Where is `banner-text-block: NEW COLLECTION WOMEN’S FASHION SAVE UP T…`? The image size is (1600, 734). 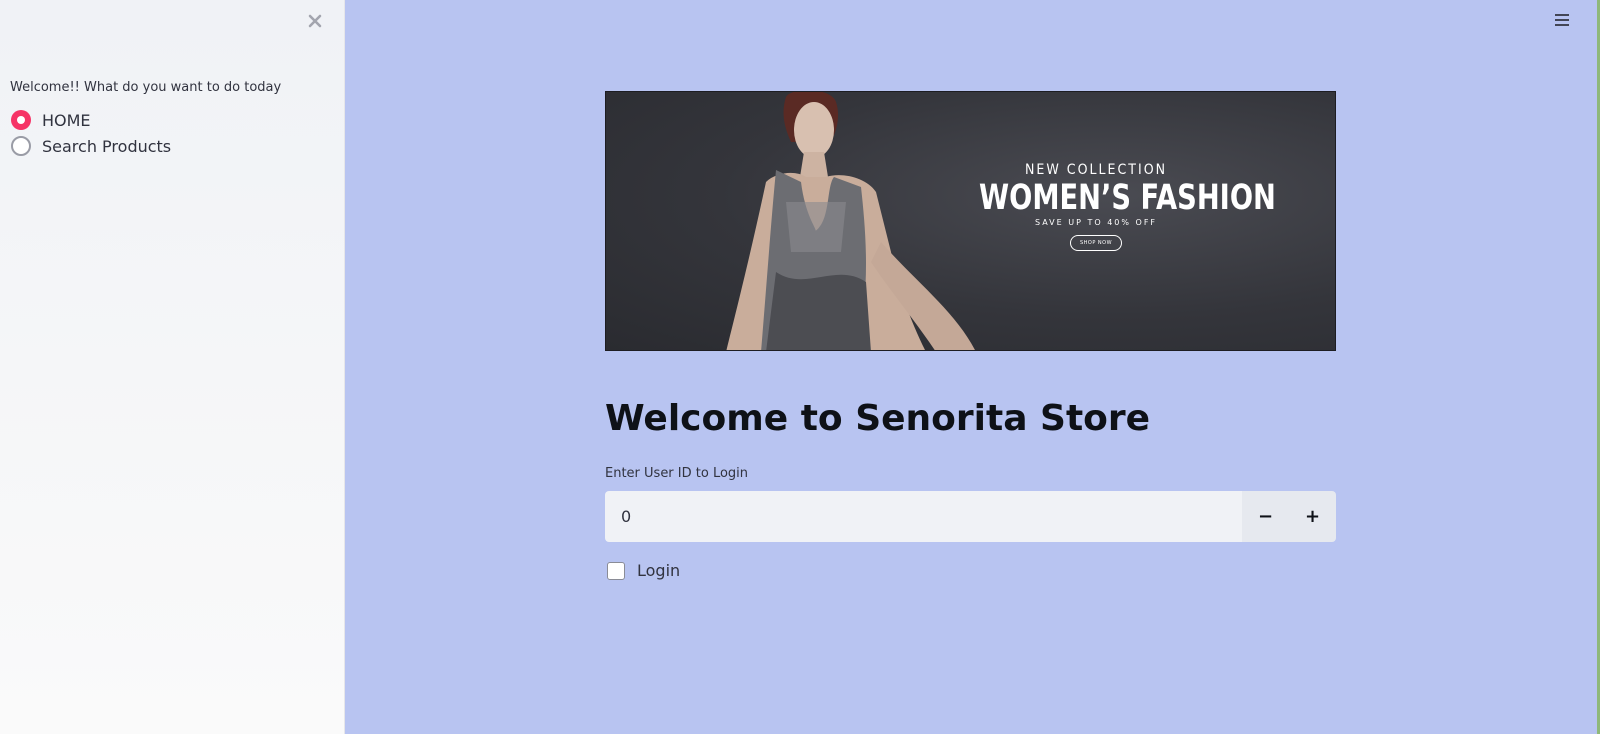 banner-text-block: NEW COLLECTION WOMEN’S FASHION SAVE UP T… is located at coordinates (1111, 206).